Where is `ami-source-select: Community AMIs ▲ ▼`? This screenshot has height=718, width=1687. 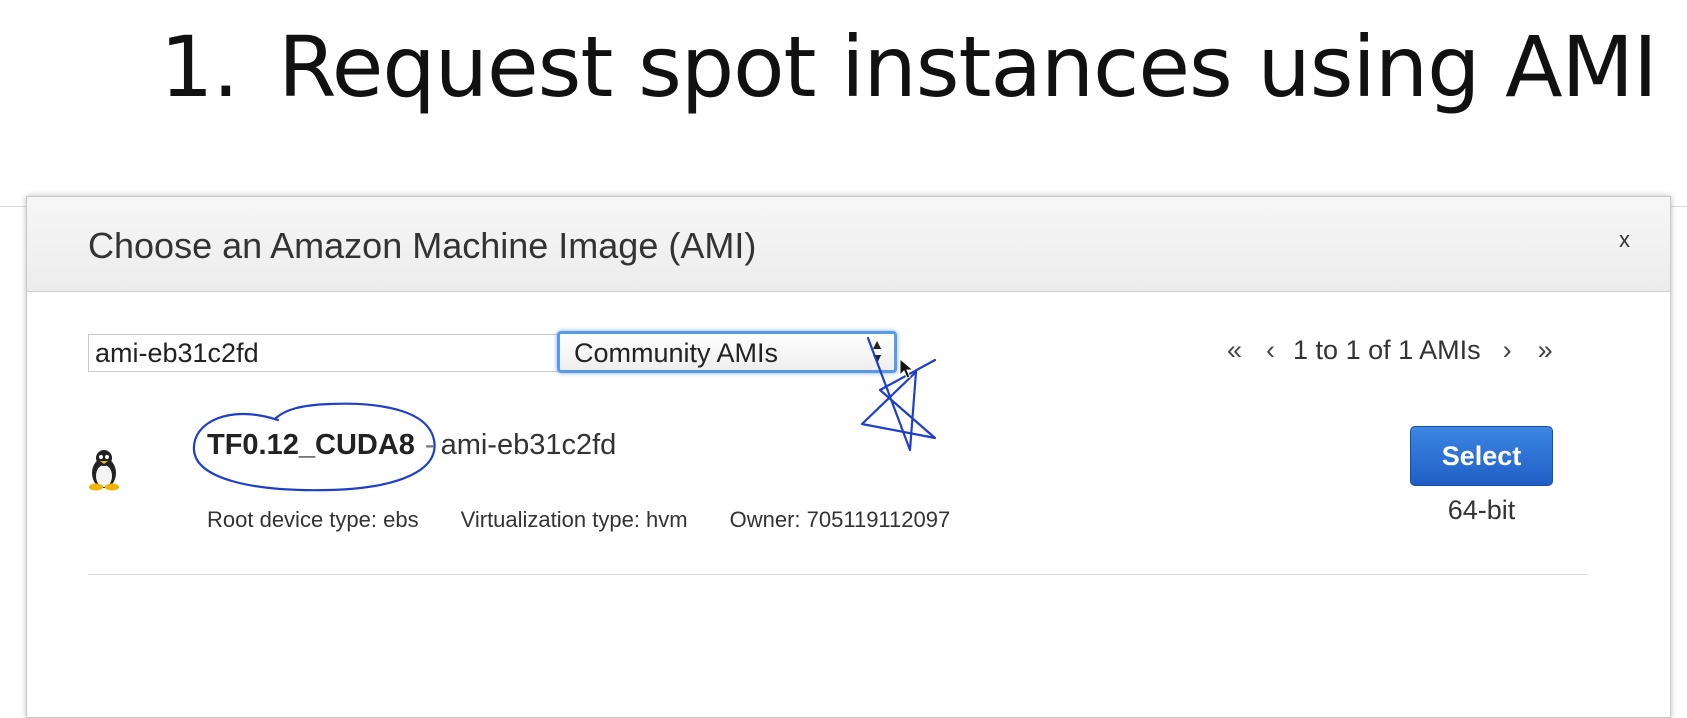 ami-source-select: Community AMIs ▲ ▼ is located at coordinates (727, 352).